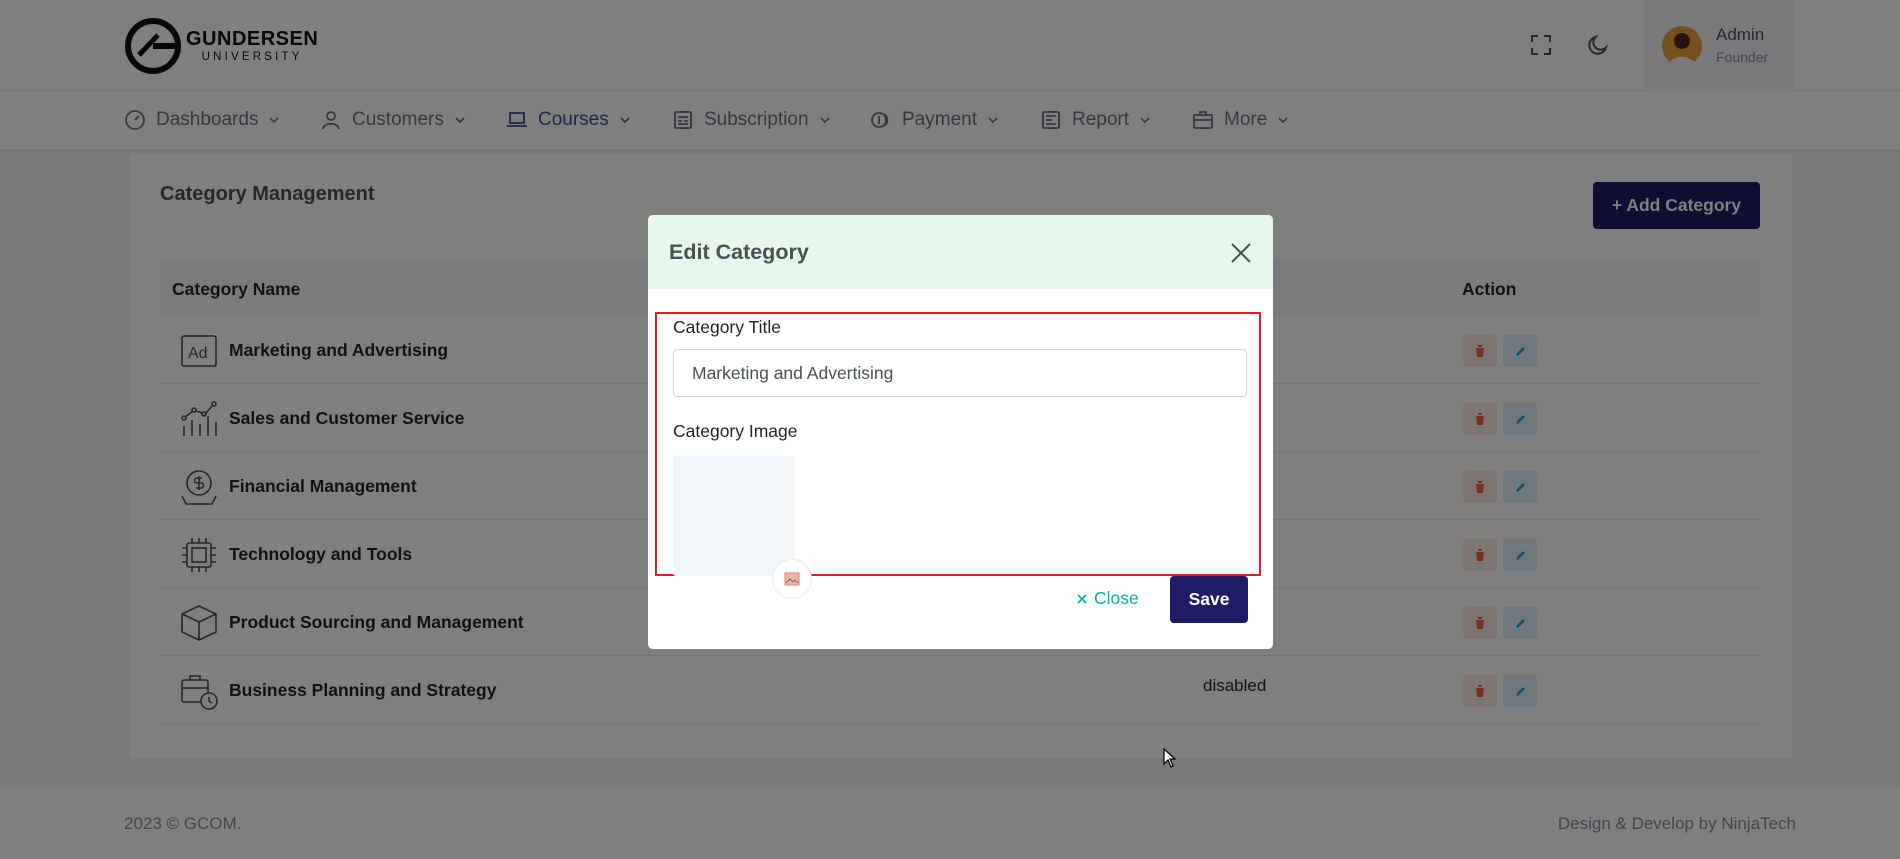 Image resolution: width=1900 pixels, height=859 pixels. Describe the element at coordinates (960, 373) in the screenshot. I see `category-title-input` at that location.